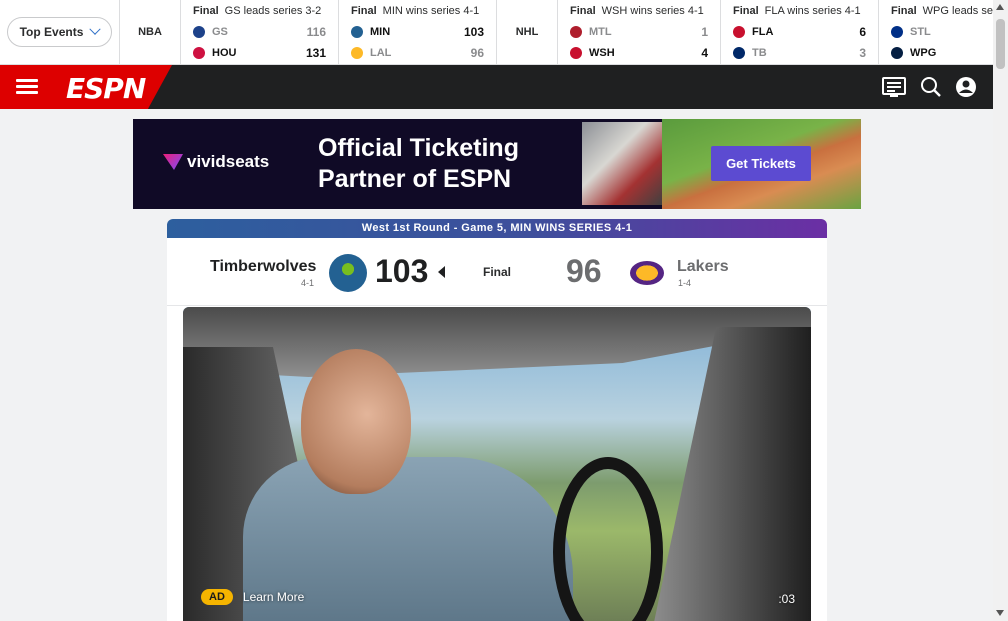  I want to click on team-score: 3, so click(862, 52).